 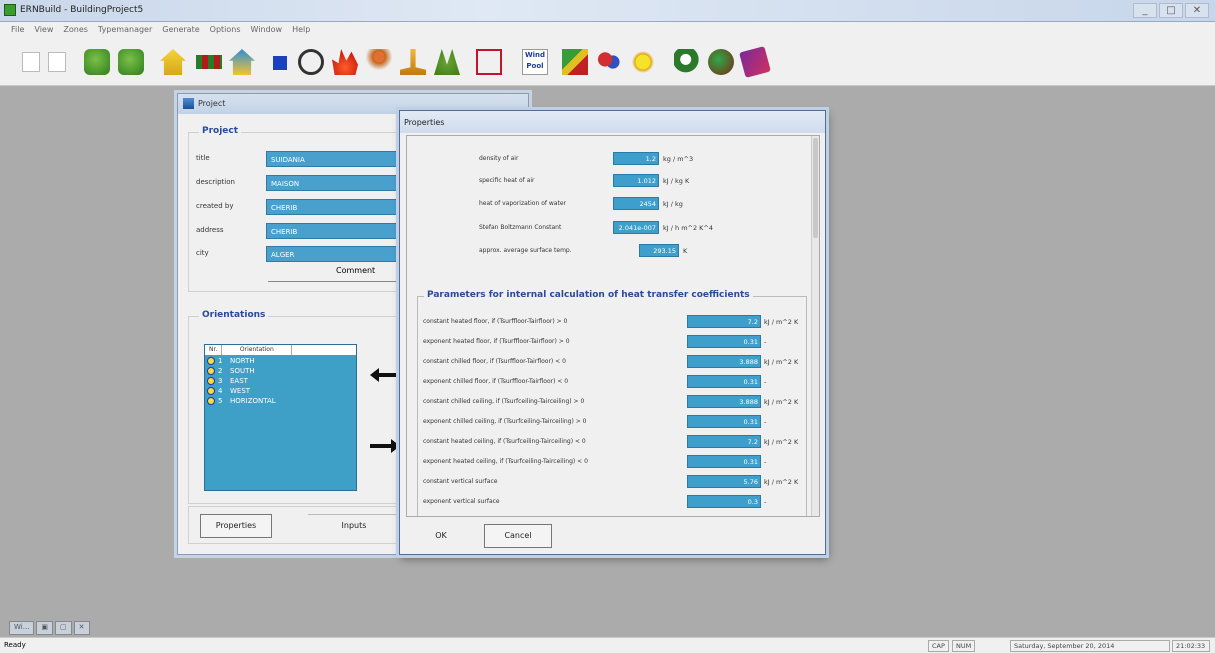 I want to click on menu-generate: Generate, so click(x=180, y=31).